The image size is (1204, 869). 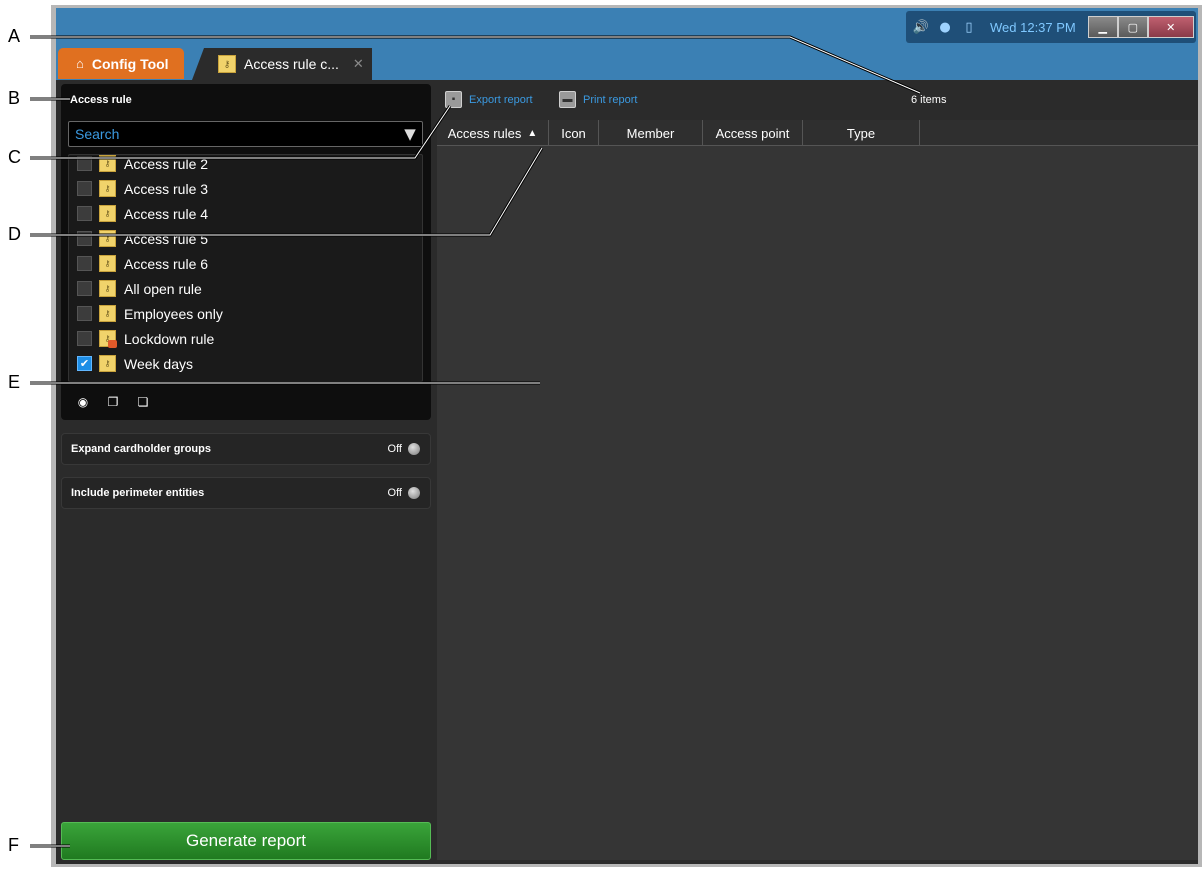 I want to click on callout-e: E, so click(x=14, y=382).